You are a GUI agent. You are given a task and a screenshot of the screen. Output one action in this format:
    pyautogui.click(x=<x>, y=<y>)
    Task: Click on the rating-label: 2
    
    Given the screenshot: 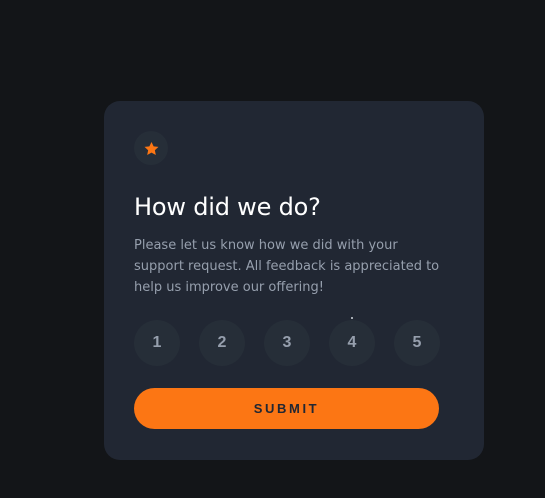 What is the action you would take?
    pyautogui.click(x=222, y=342)
    